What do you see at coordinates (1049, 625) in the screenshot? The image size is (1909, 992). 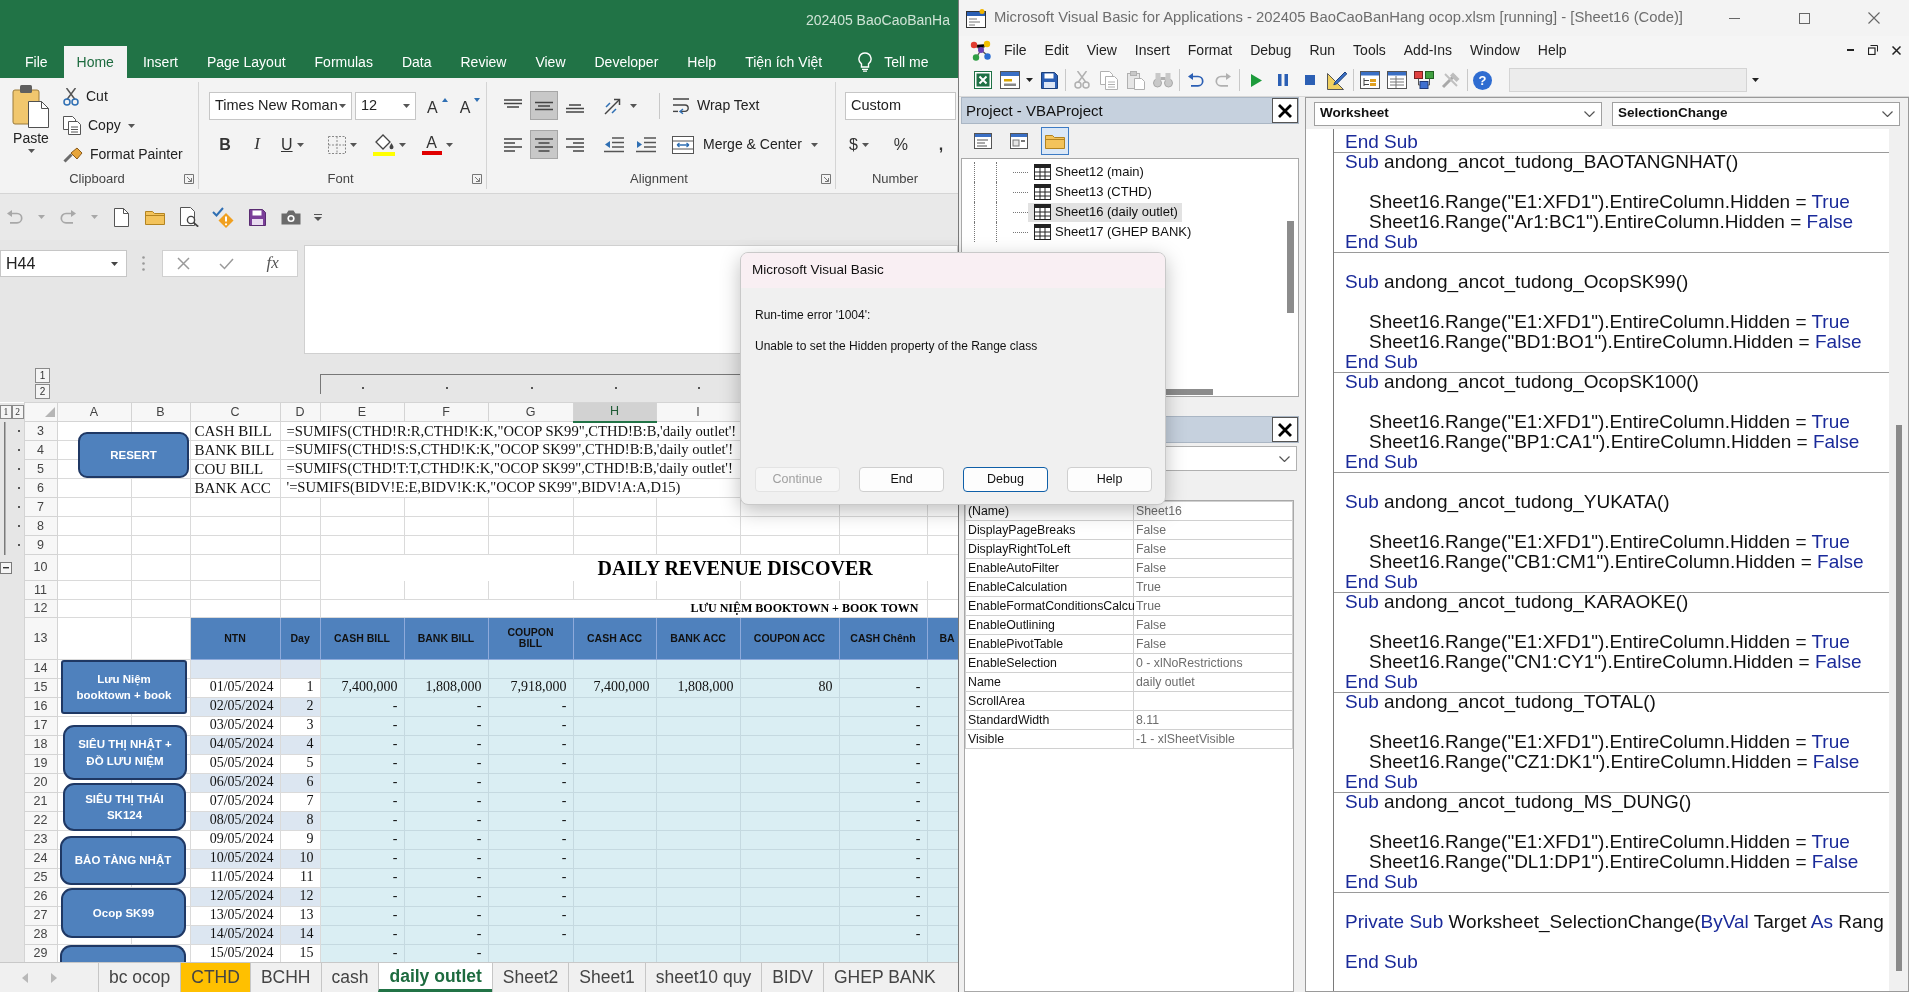 I see `property-name: EnableOutlining` at bounding box center [1049, 625].